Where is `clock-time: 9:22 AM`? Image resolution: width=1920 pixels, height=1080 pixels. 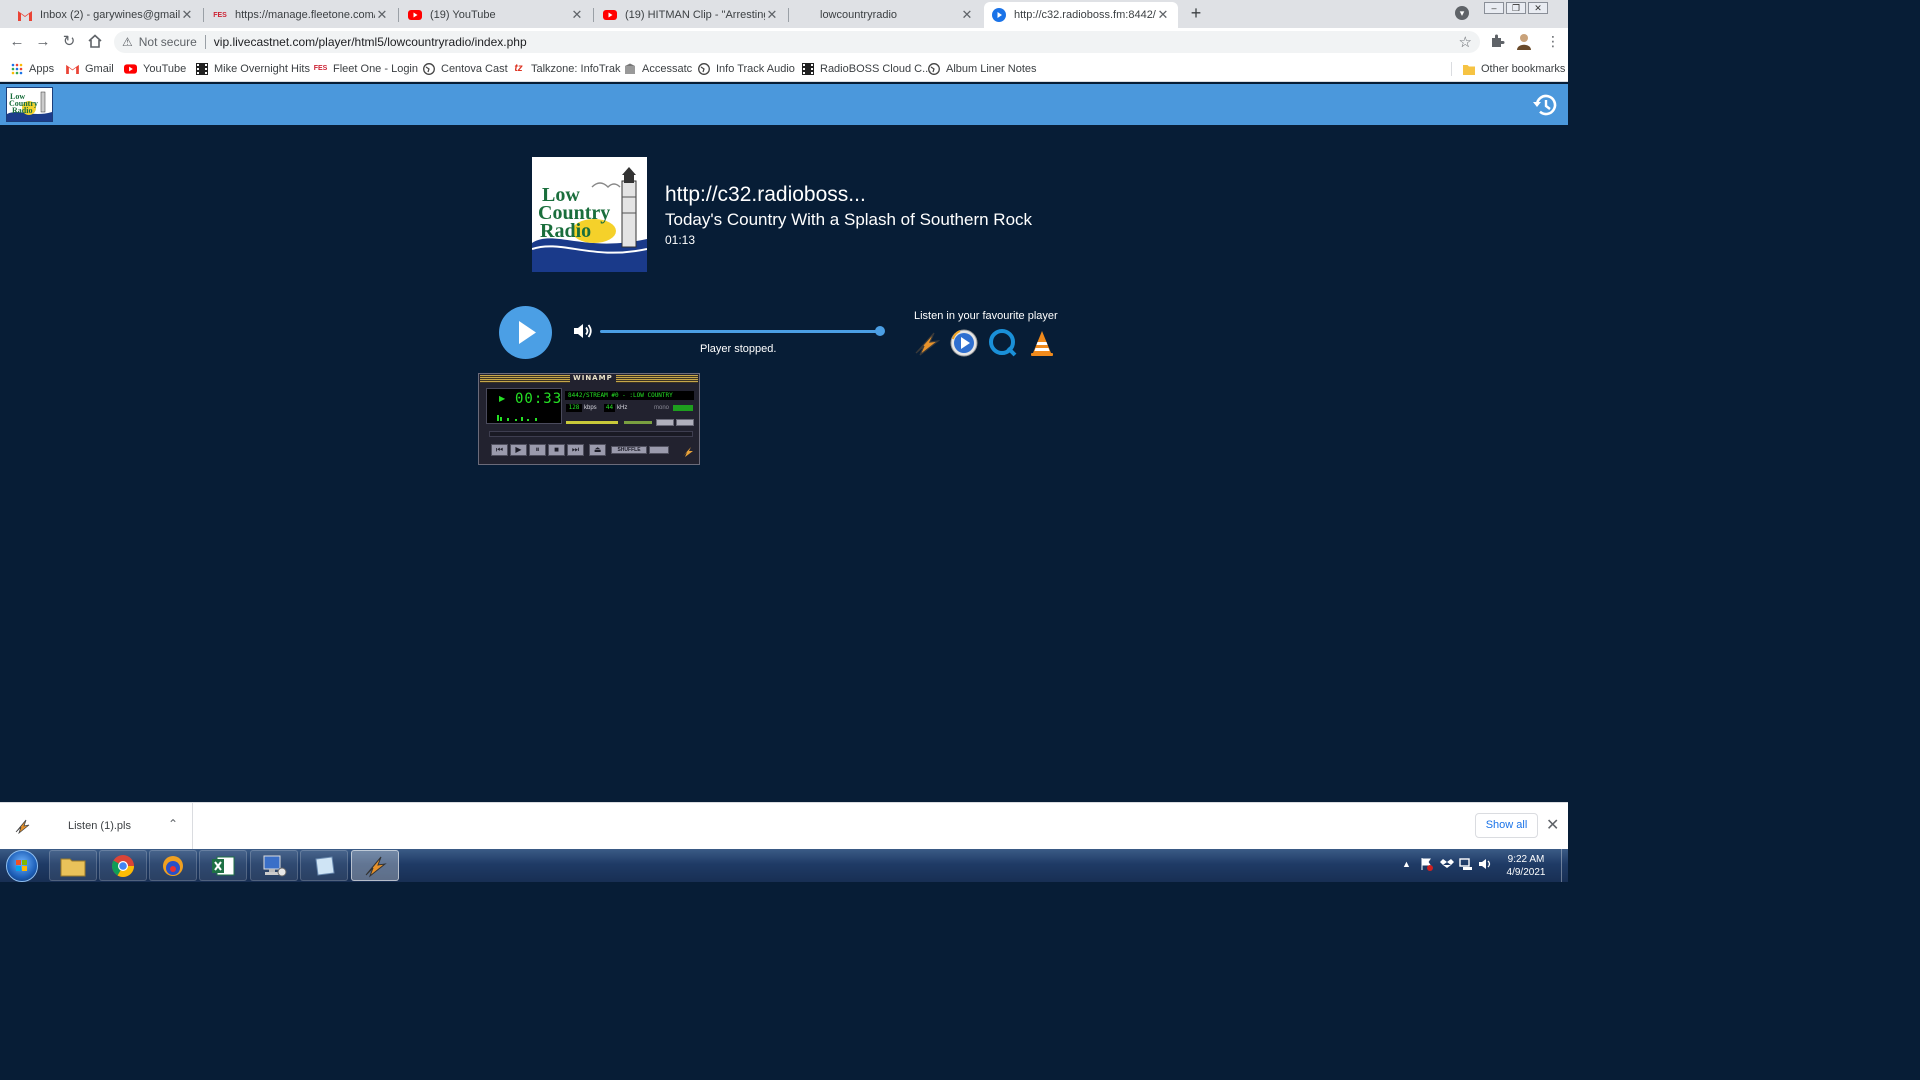
clock-time: 9:22 AM is located at coordinates (1526, 859).